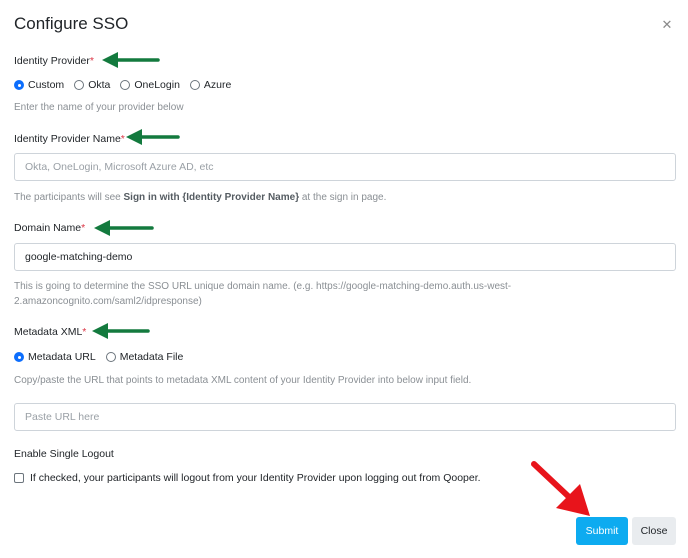 This screenshot has height=558, width=688. I want to click on identity-provider-label-text: Identity Provider, so click(52, 61).